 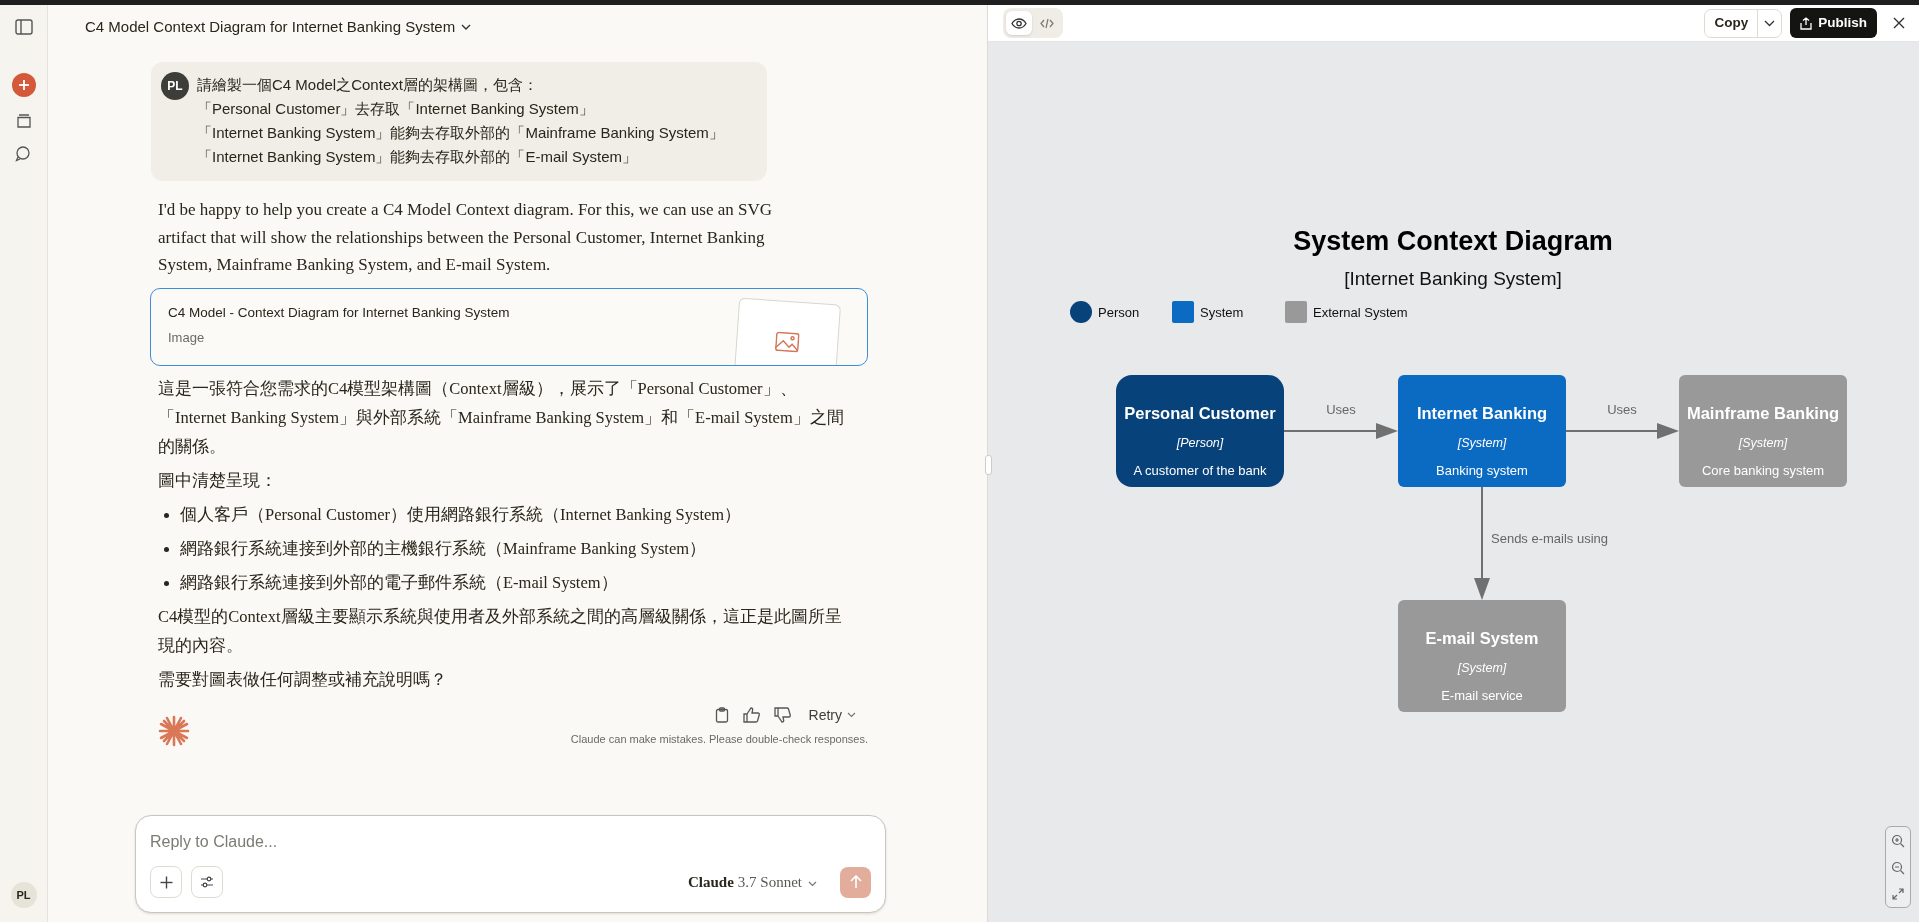 What do you see at coordinates (23, 27) in the screenshot?
I see `sidebar-toggle-icon` at bounding box center [23, 27].